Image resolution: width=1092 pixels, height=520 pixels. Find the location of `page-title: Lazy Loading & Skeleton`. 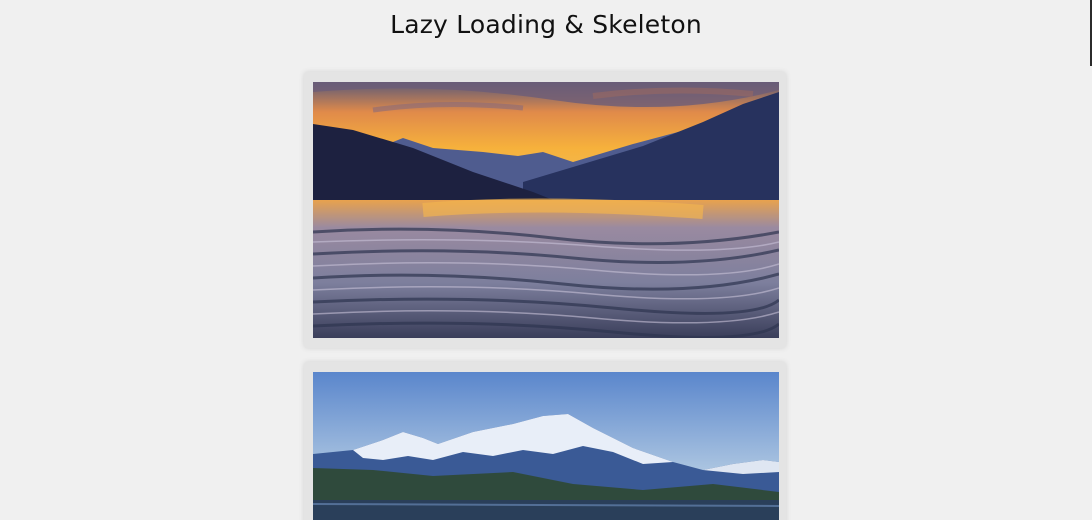

page-title: Lazy Loading & Skeleton is located at coordinates (546, 24).